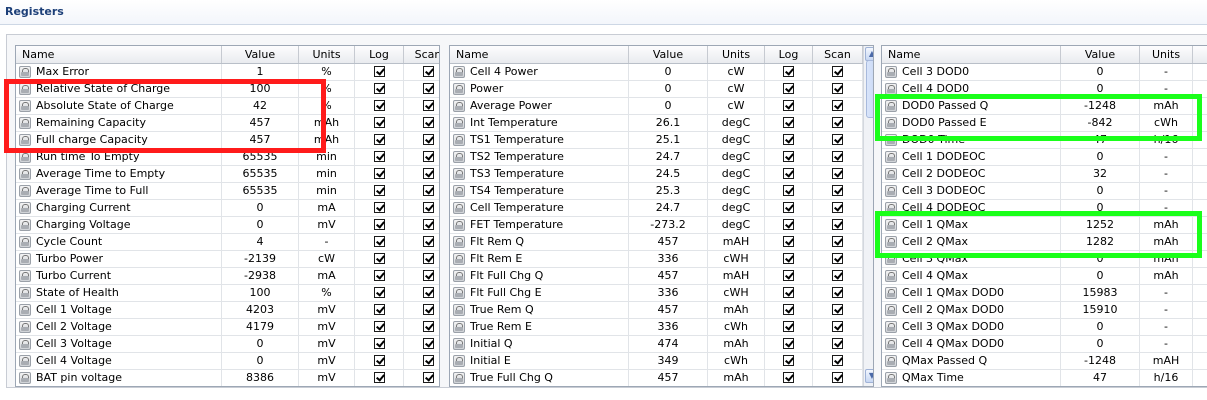  What do you see at coordinates (1100, 293) in the screenshot?
I see `register-value: 15983` at bounding box center [1100, 293].